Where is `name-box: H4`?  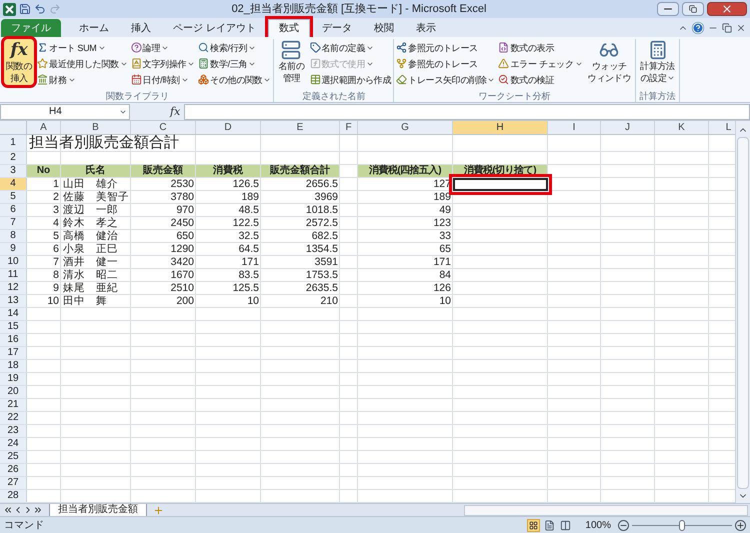 name-box: H4 is located at coordinates (65, 112).